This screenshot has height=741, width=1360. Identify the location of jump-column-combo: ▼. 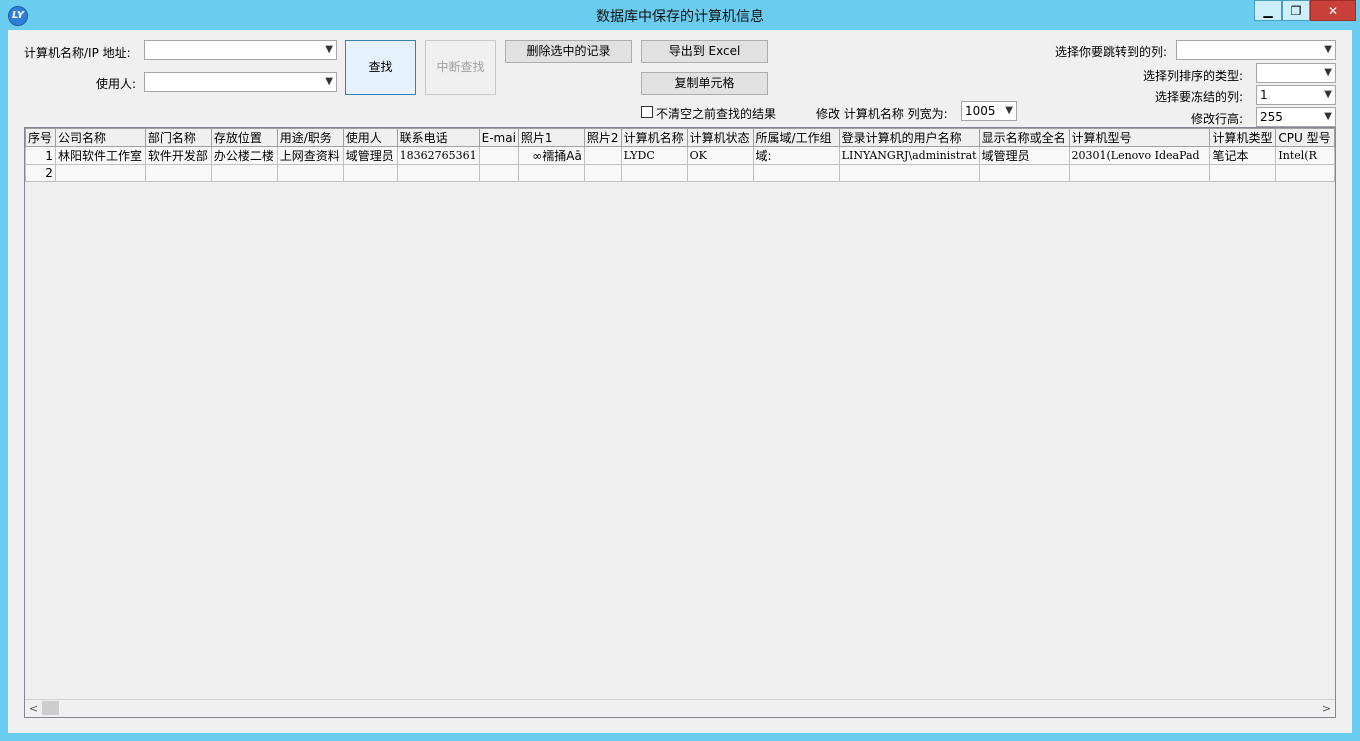
(1256, 50).